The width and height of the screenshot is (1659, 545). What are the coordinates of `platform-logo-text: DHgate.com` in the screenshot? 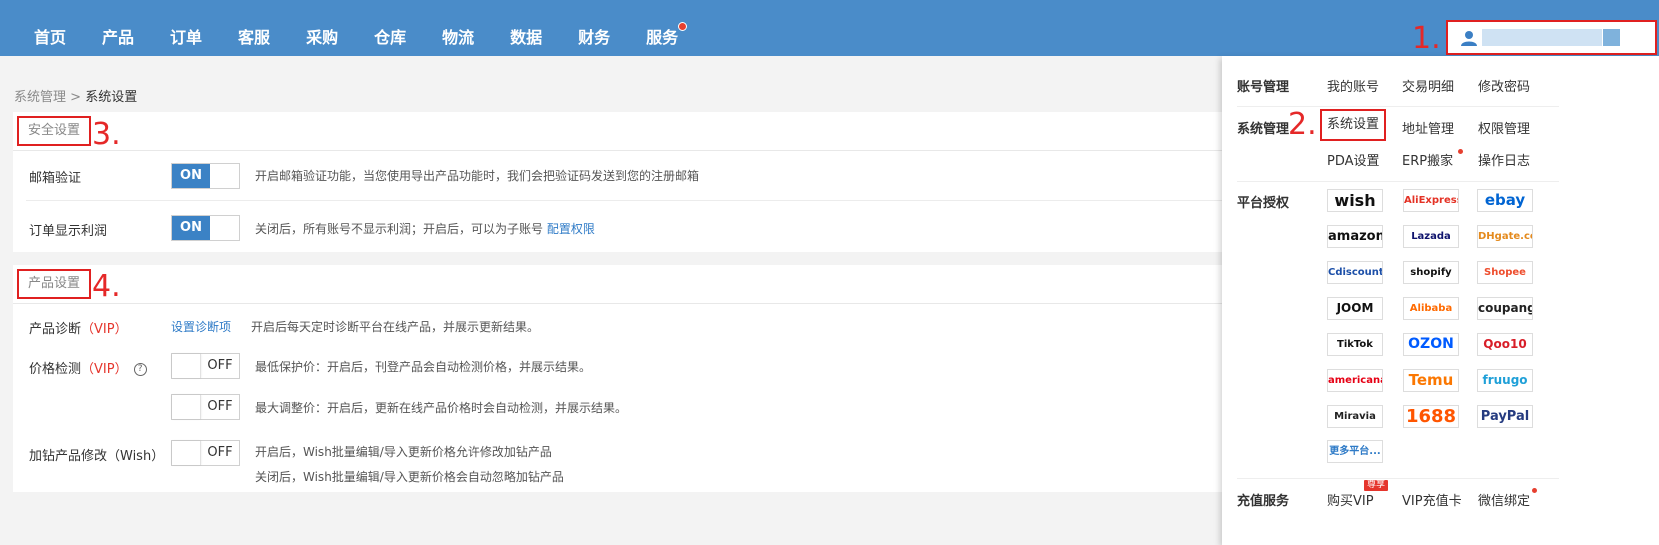 It's located at (1505, 236).